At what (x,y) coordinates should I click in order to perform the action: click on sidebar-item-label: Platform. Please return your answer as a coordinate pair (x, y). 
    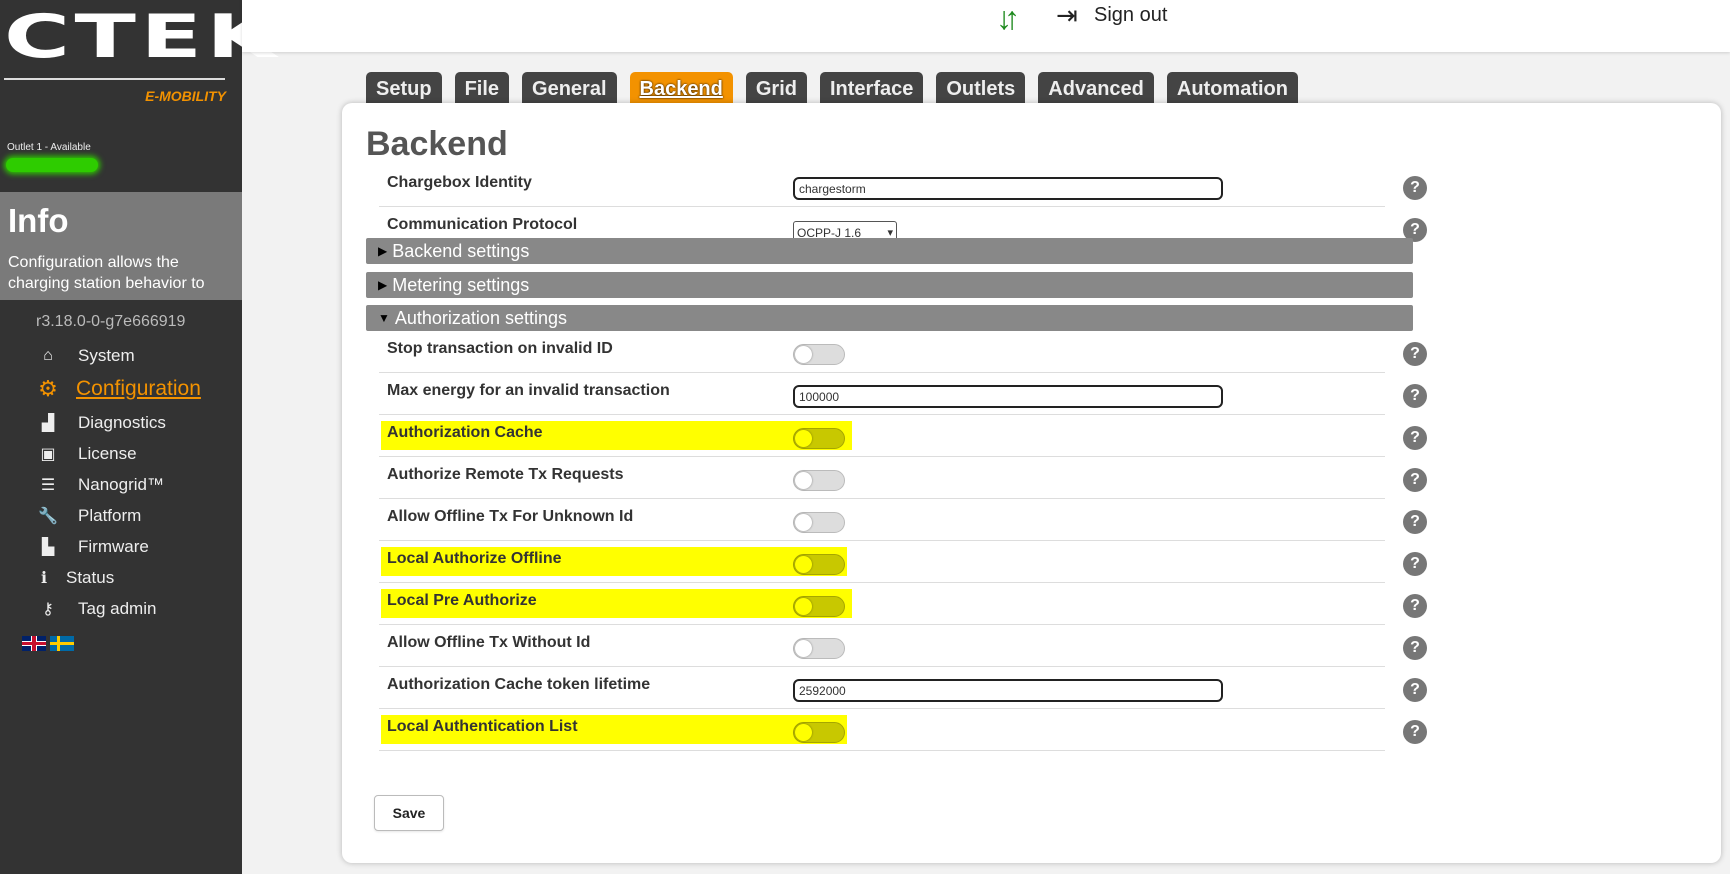
    Looking at the image, I should click on (110, 515).